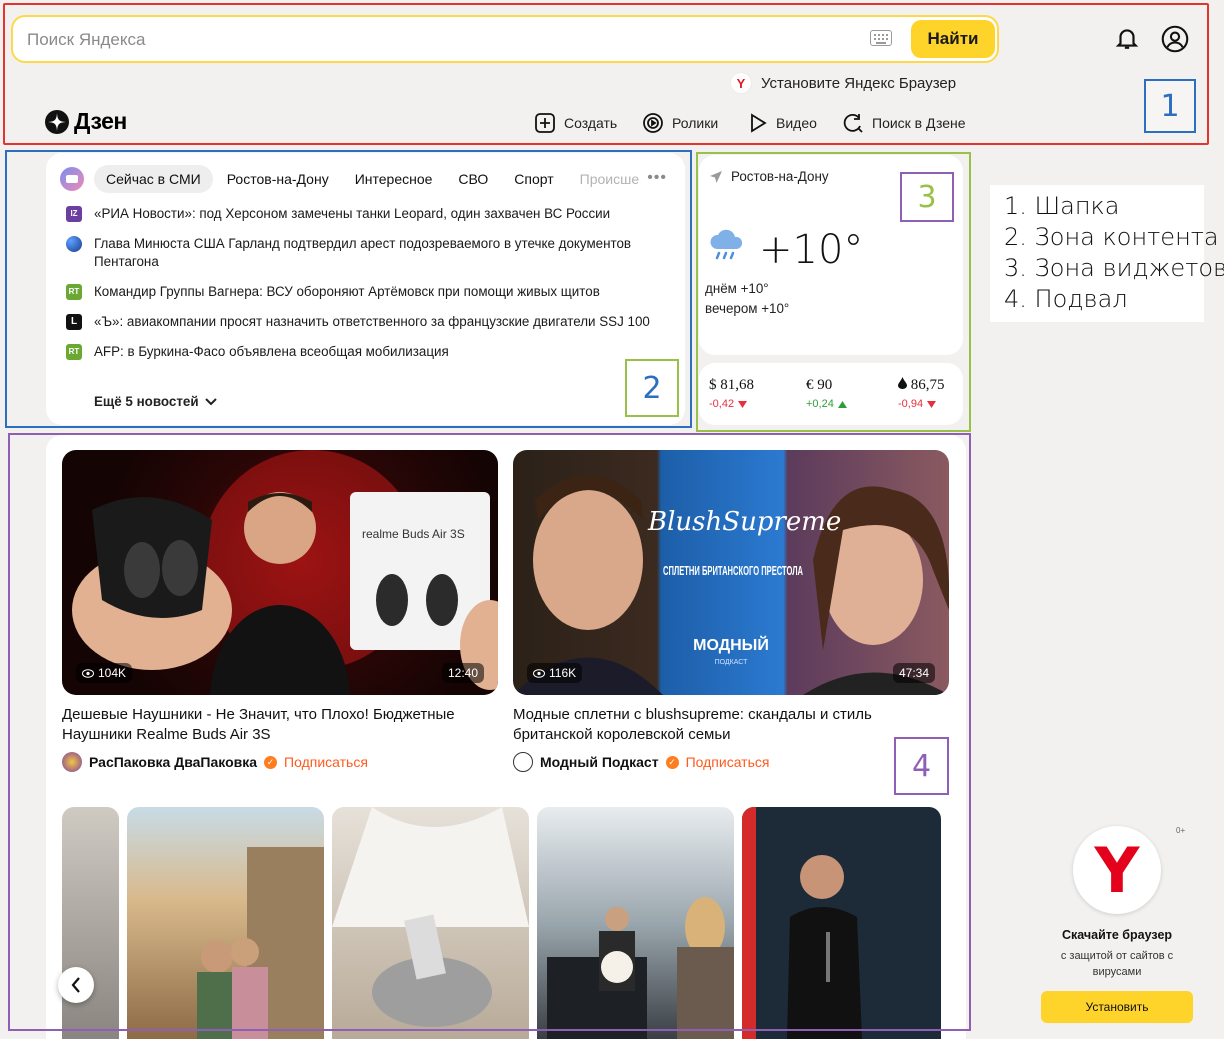 This screenshot has width=1224, height=1039. What do you see at coordinates (731, 662) in the screenshot?
I see `overlay-brand-sub-text: ПОДКАСТ` at bounding box center [731, 662].